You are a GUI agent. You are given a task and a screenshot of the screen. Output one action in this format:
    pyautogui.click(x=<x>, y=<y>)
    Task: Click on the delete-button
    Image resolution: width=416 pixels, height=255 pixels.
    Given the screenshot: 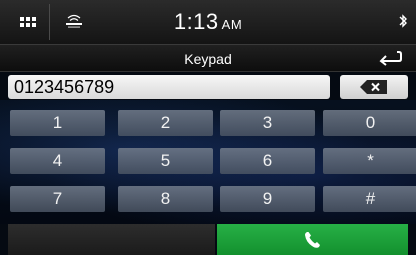 What is the action you would take?
    pyautogui.click(x=374, y=87)
    